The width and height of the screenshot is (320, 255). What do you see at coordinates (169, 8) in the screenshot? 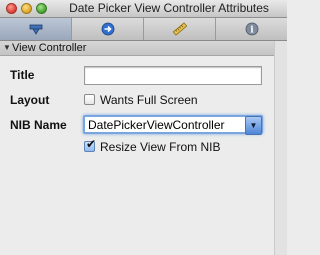
I see `window-title: Date Picker View Controller Attributes` at bounding box center [169, 8].